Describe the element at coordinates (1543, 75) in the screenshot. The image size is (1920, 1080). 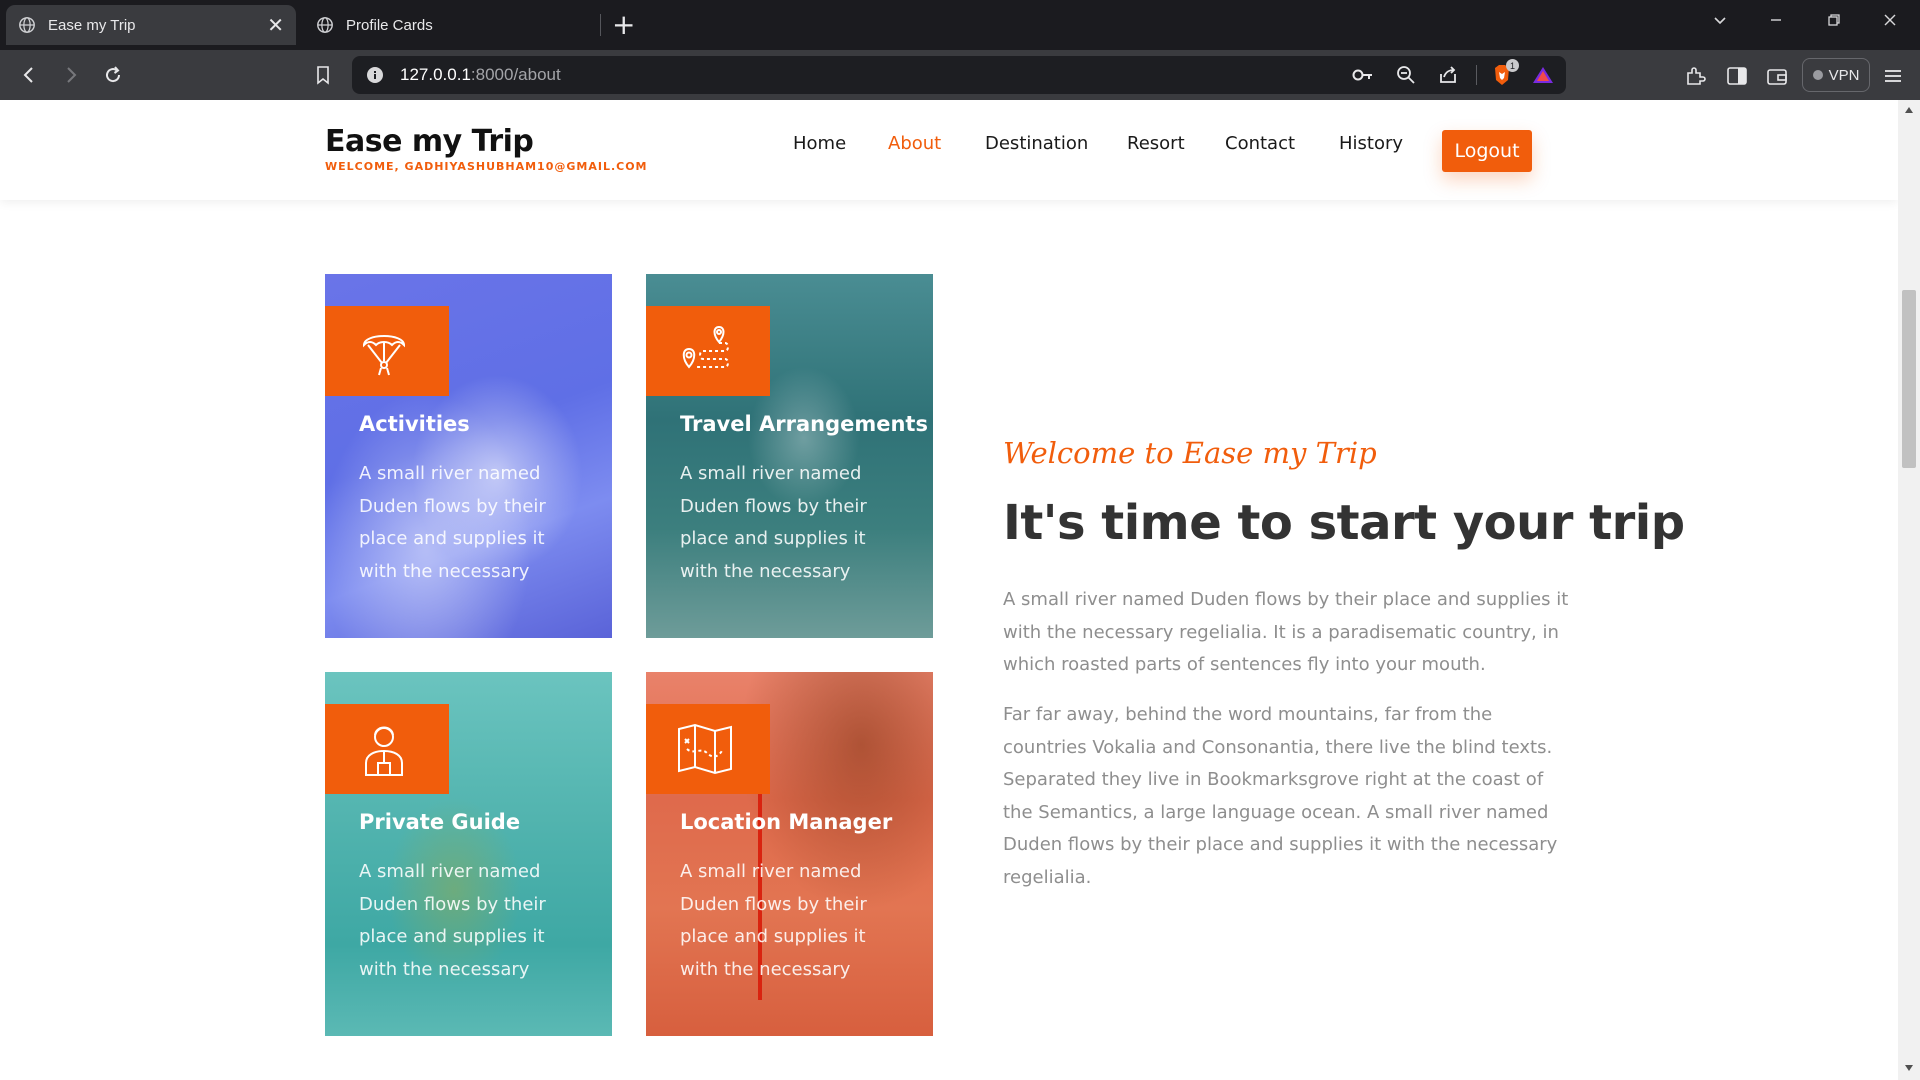
I see `brave-rewards-icon` at that location.